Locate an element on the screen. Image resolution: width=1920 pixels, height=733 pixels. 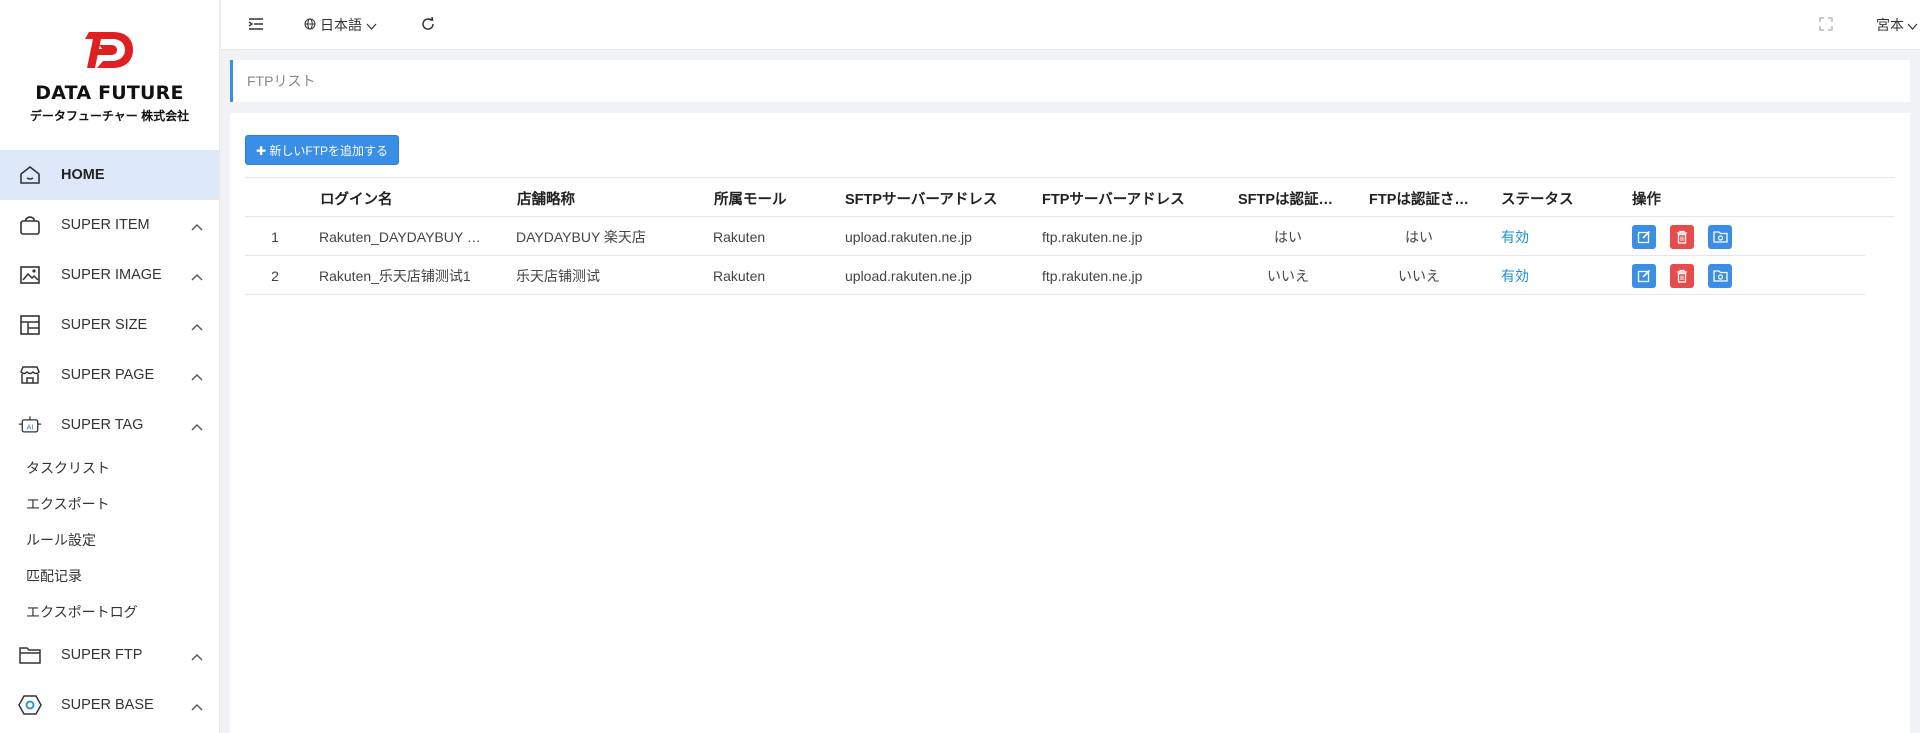
refresh-icon is located at coordinates (428, 25).